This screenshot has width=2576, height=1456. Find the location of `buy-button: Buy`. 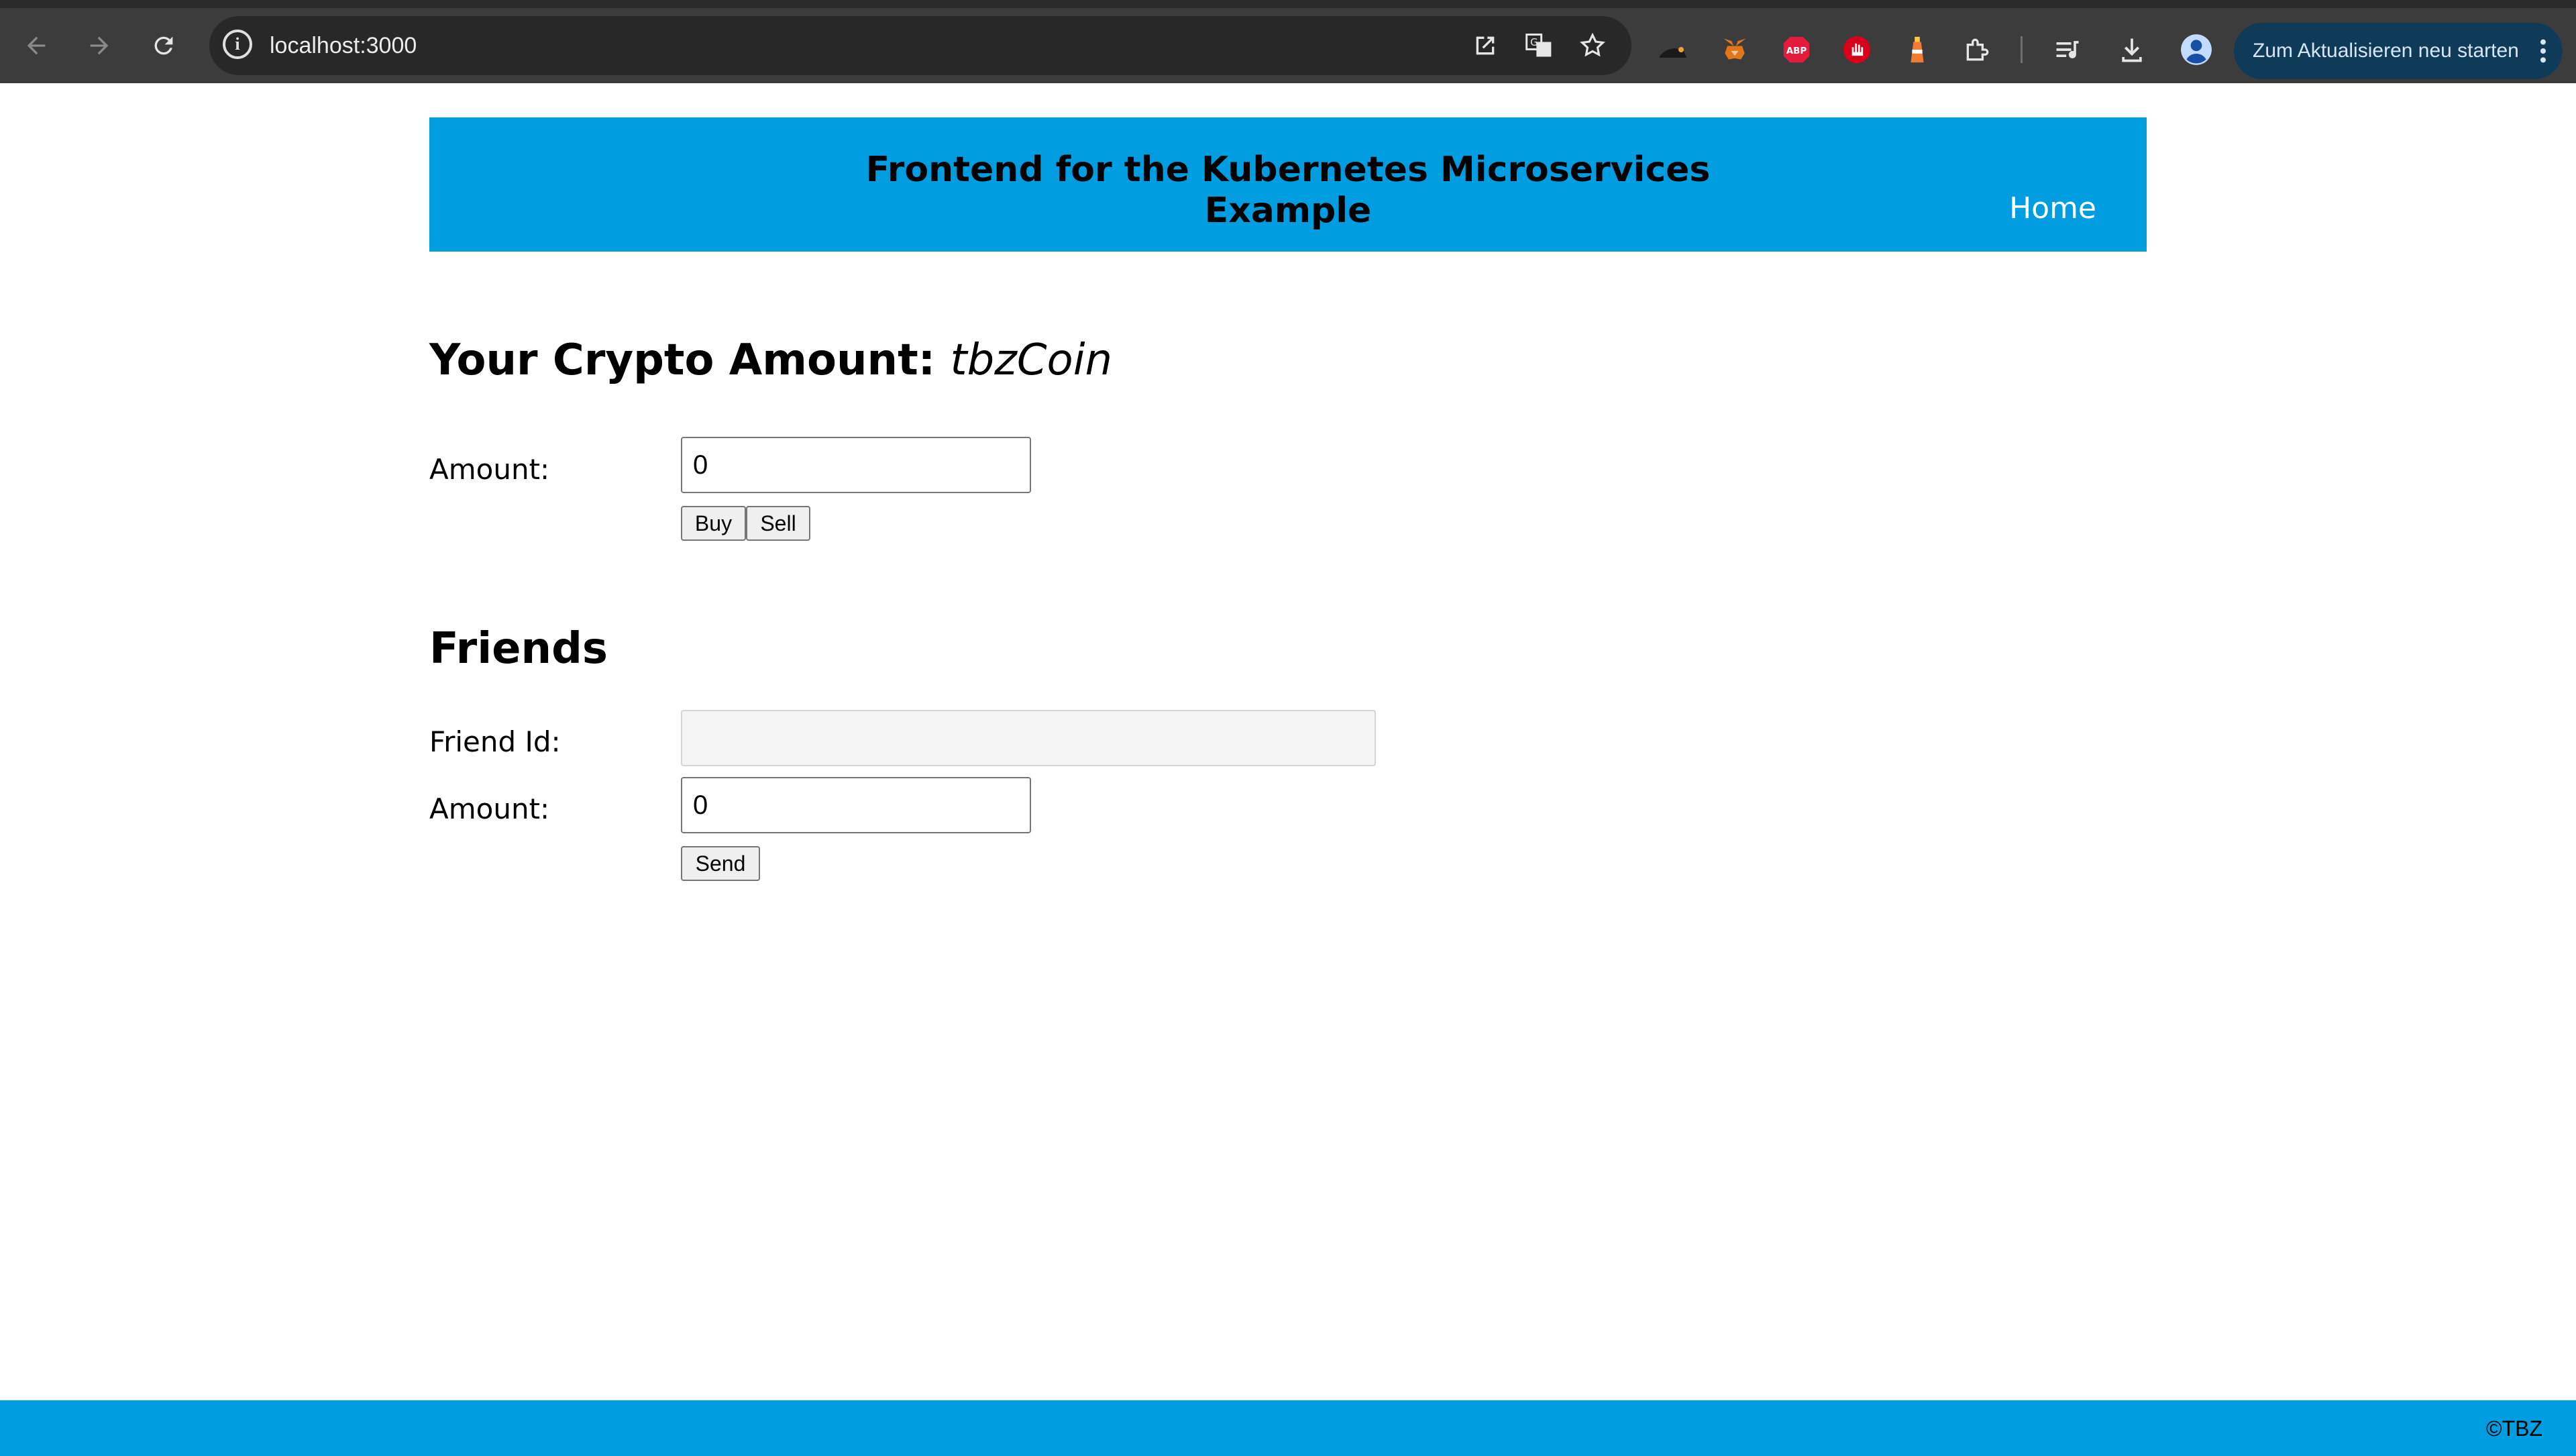

buy-button: Buy is located at coordinates (713, 524).